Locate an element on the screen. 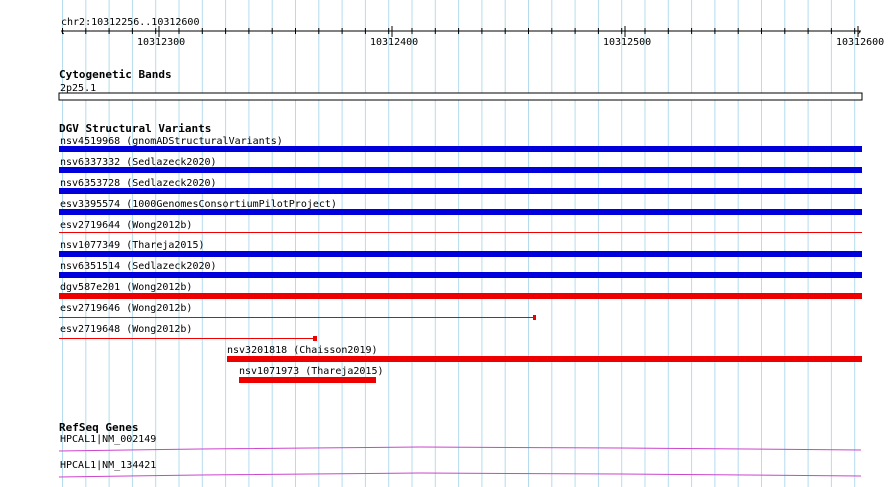 This screenshot has width=890, height=487. tick-label: 10312300 is located at coordinates (161, 42).